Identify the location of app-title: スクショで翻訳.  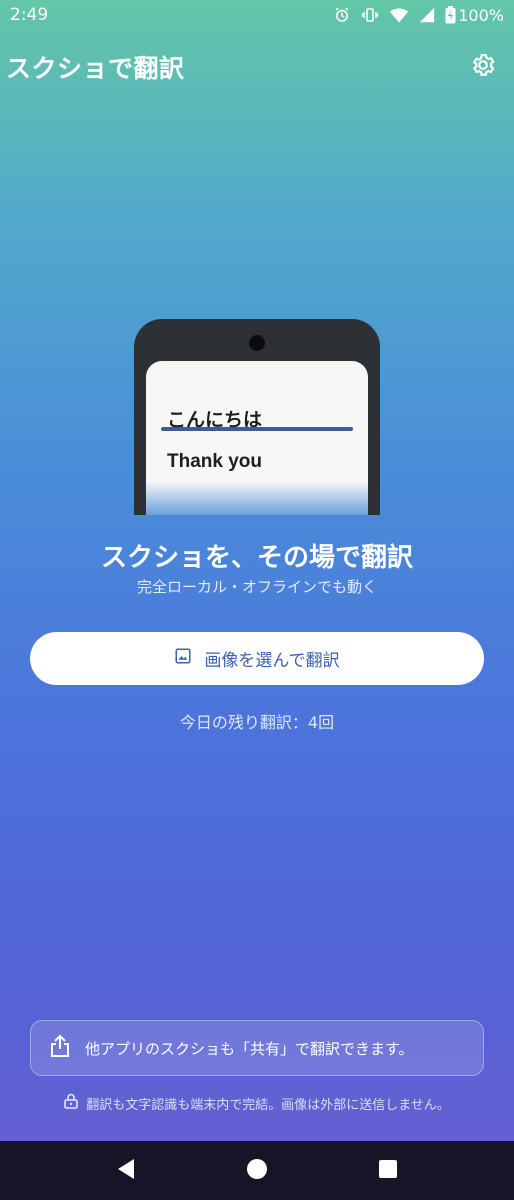
(95, 68).